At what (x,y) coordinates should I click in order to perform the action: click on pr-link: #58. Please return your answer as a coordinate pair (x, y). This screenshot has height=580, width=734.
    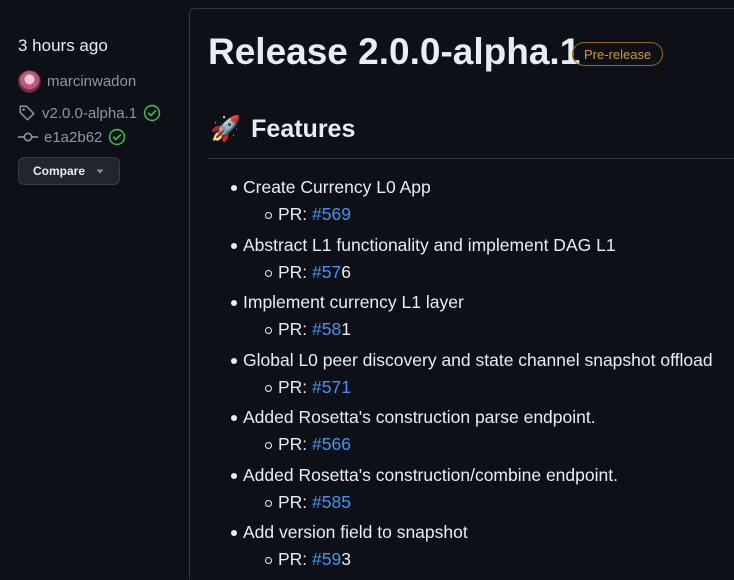
    Looking at the image, I should click on (326, 329).